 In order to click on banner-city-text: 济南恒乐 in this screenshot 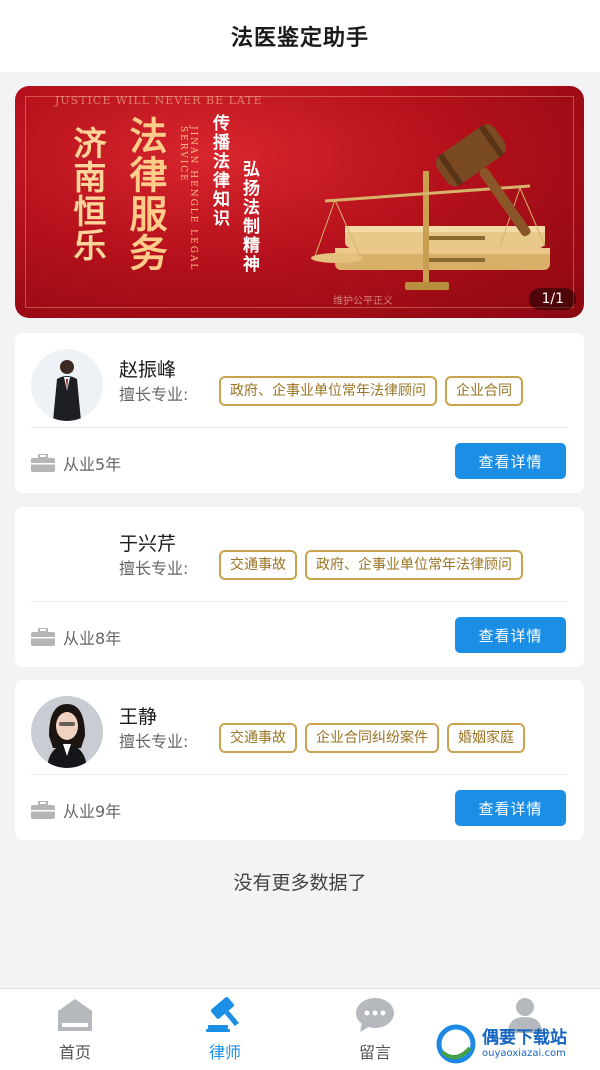, I will do `click(87, 194)`.